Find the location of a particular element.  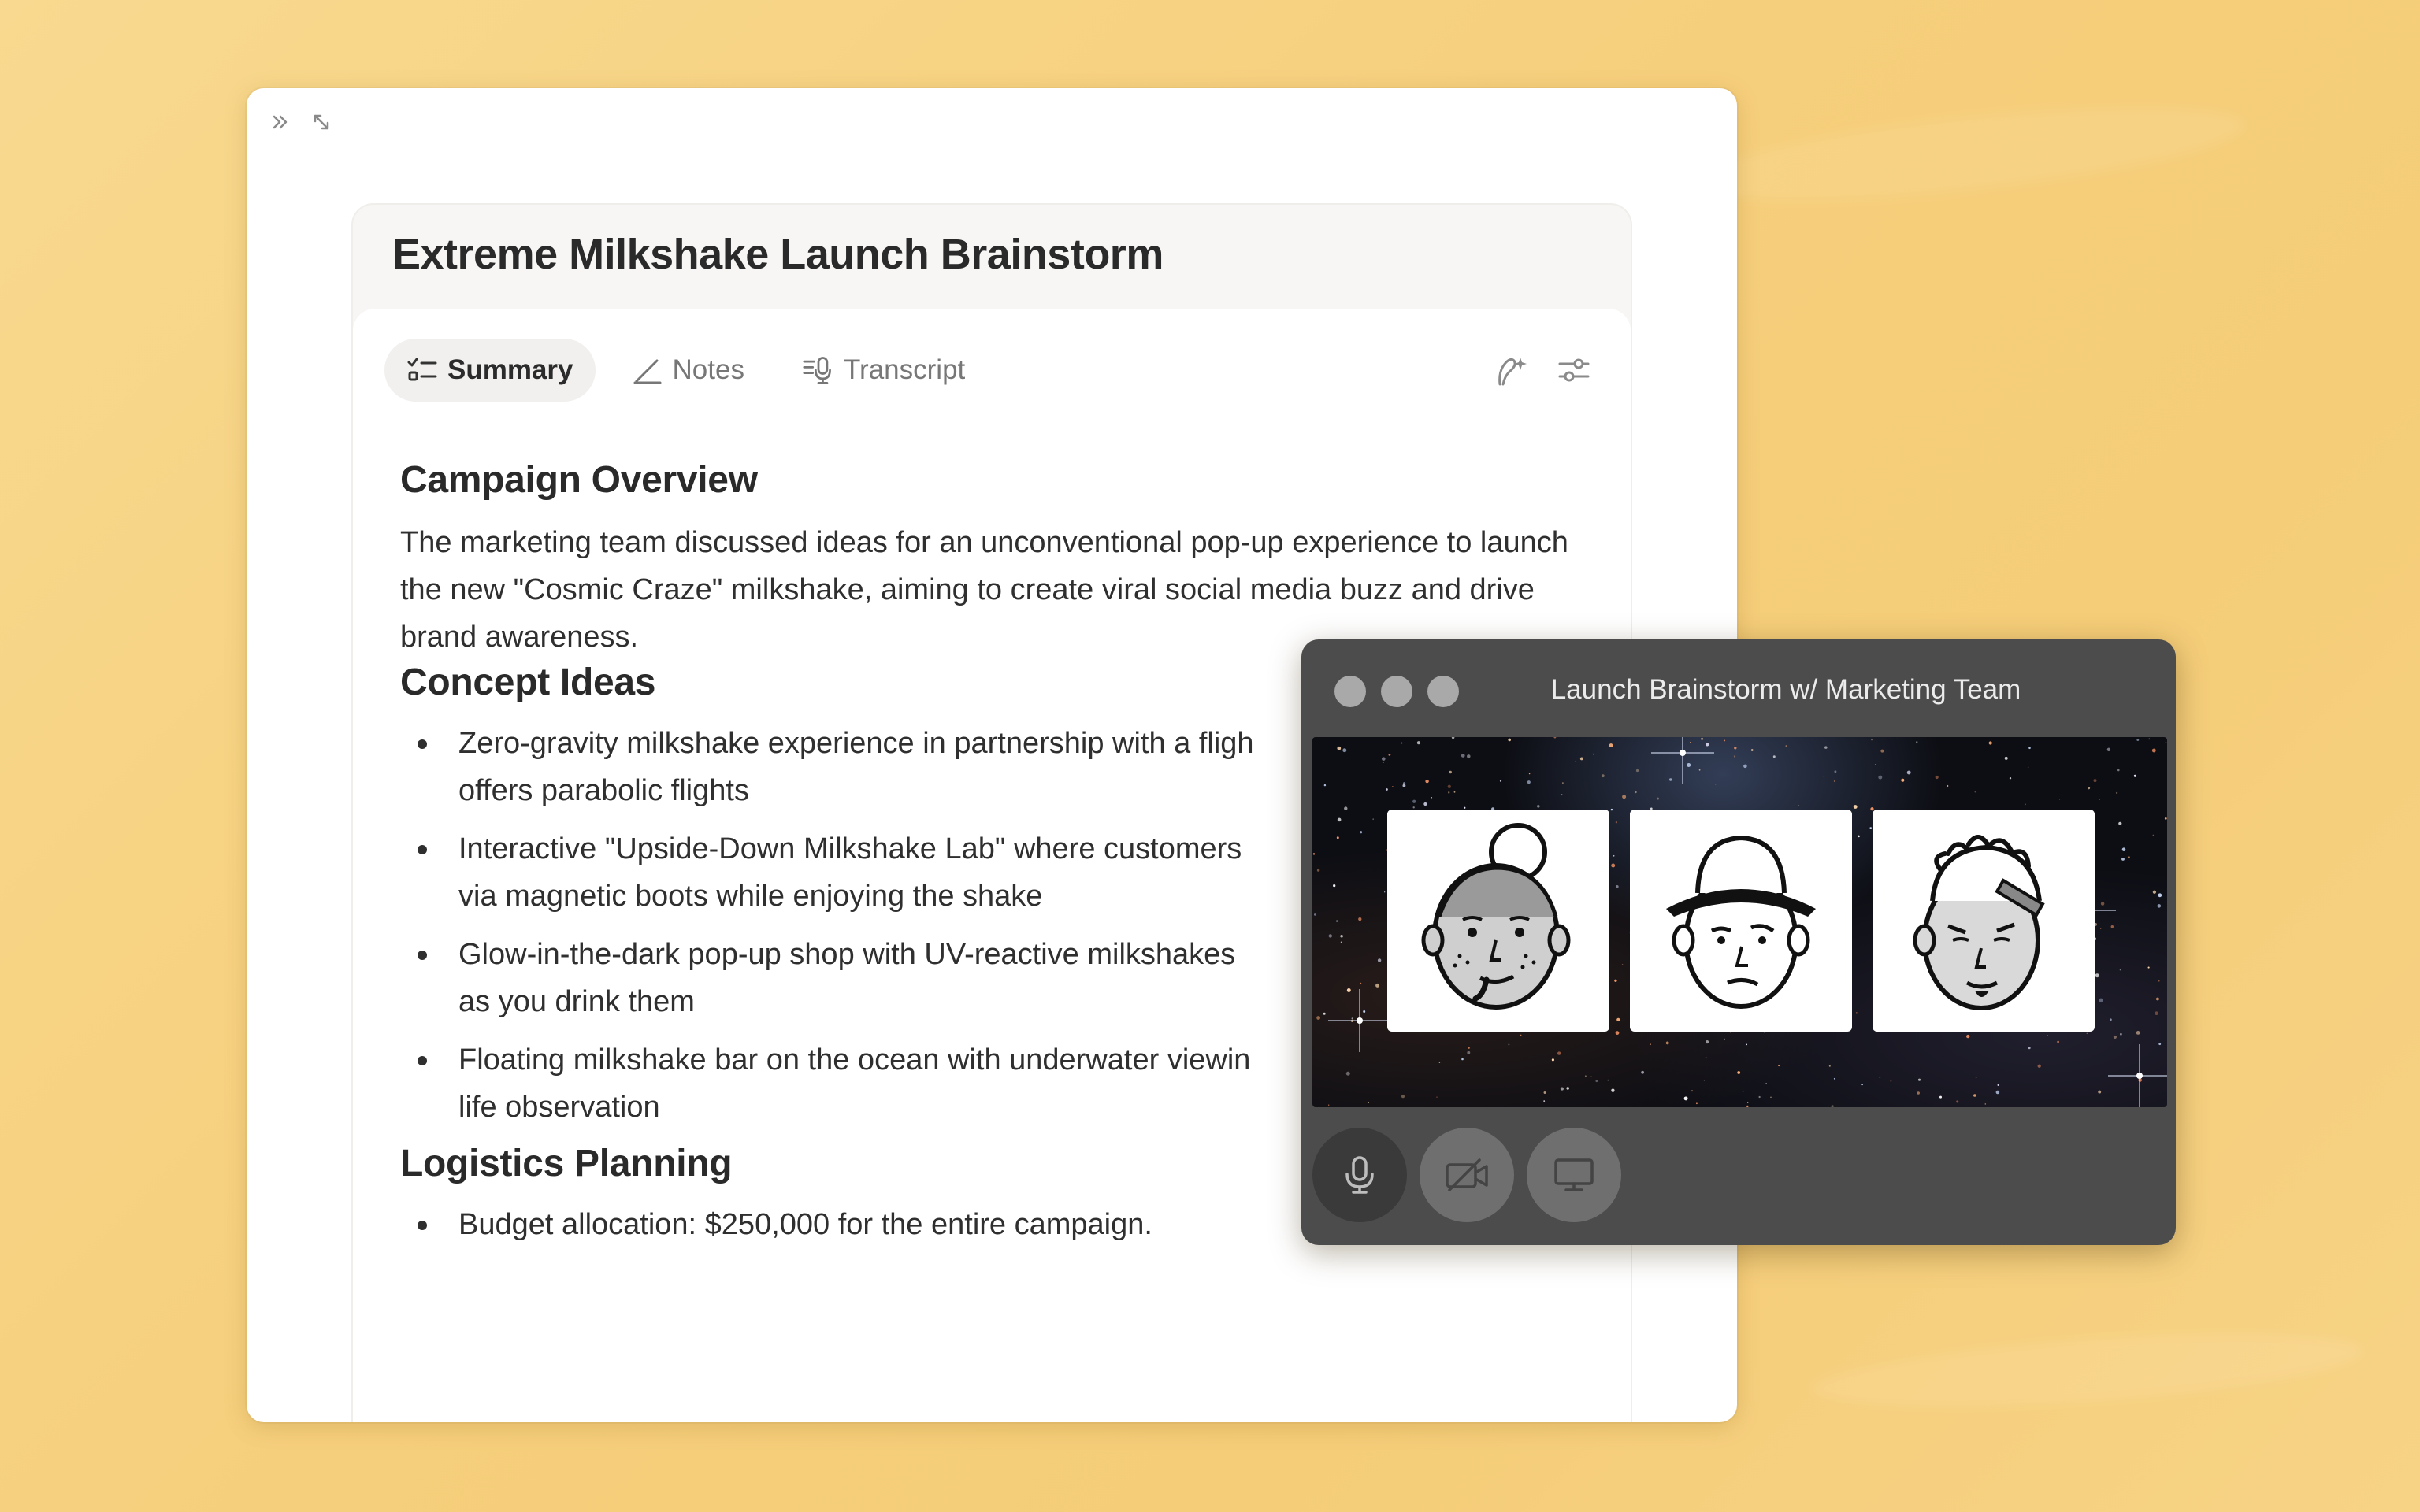

tab-transcript-label: Transcript is located at coordinates (904, 369).